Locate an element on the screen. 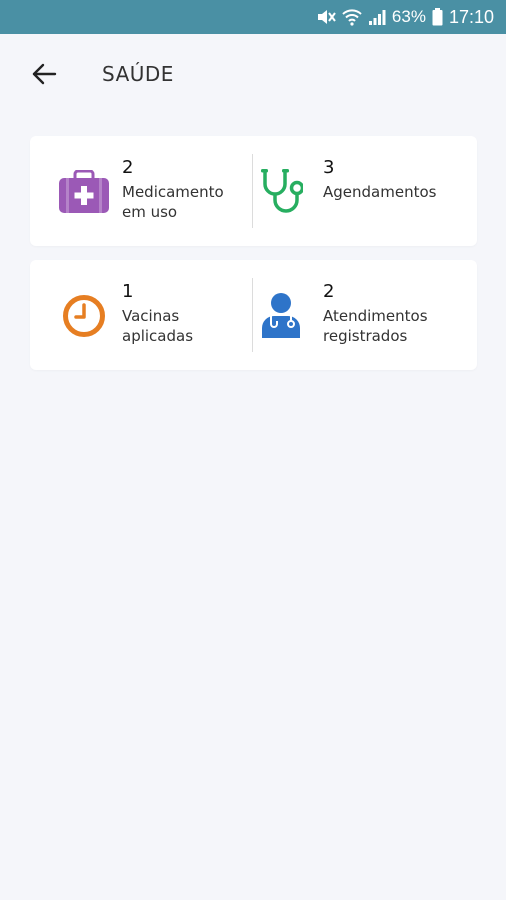 The width and height of the screenshot is (506, 900). vaccines-applied-item: 1 Vacinas aplicadas is located at coordinates (141, 315).